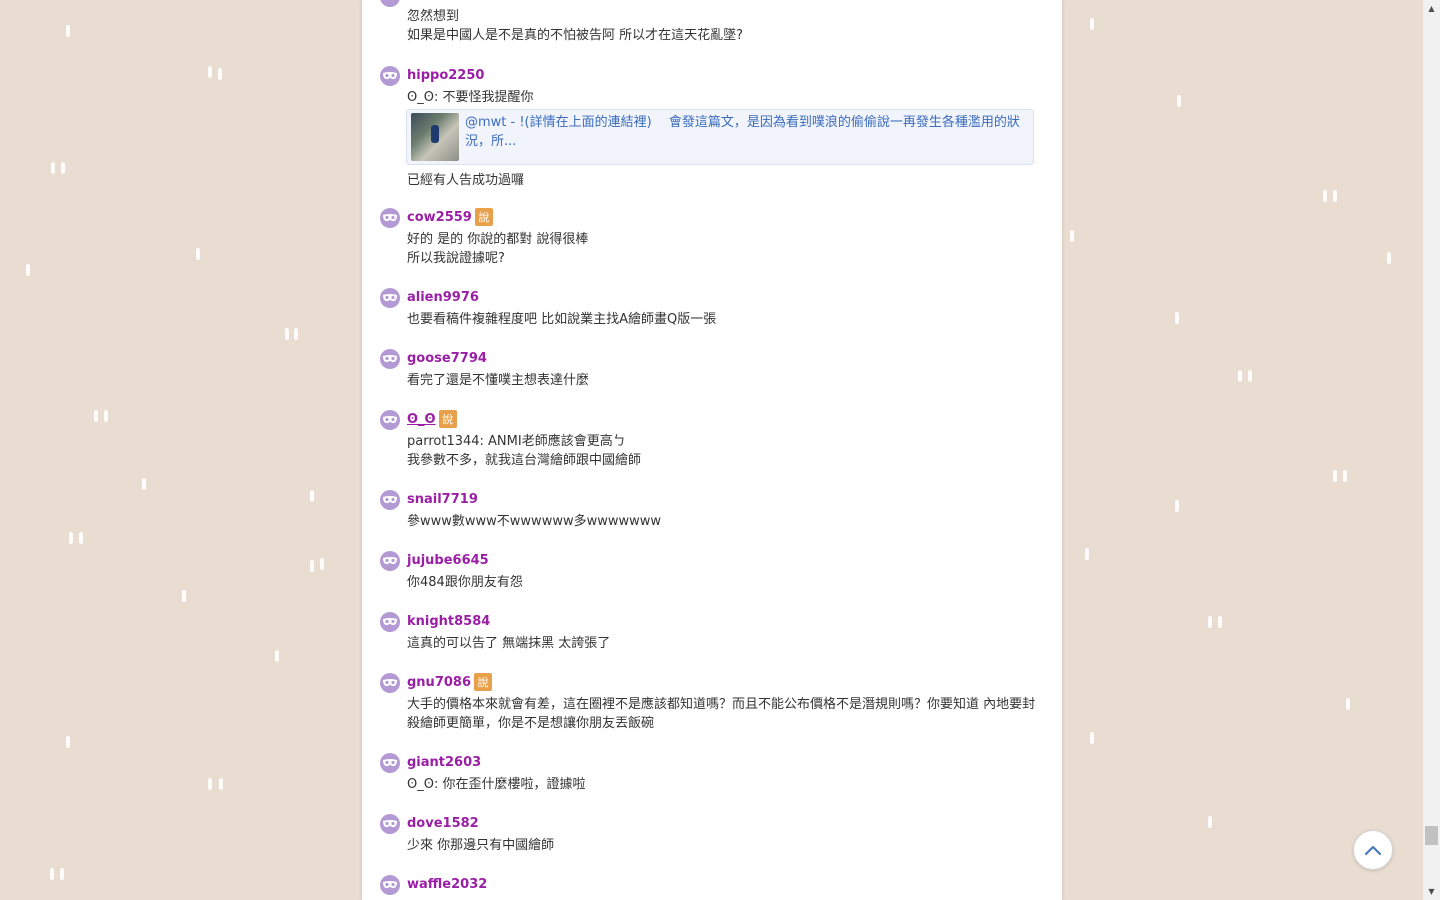  Describe the element at coordinates (443, 823) in the screenshot. I see `username-link: dove1582` at that location.